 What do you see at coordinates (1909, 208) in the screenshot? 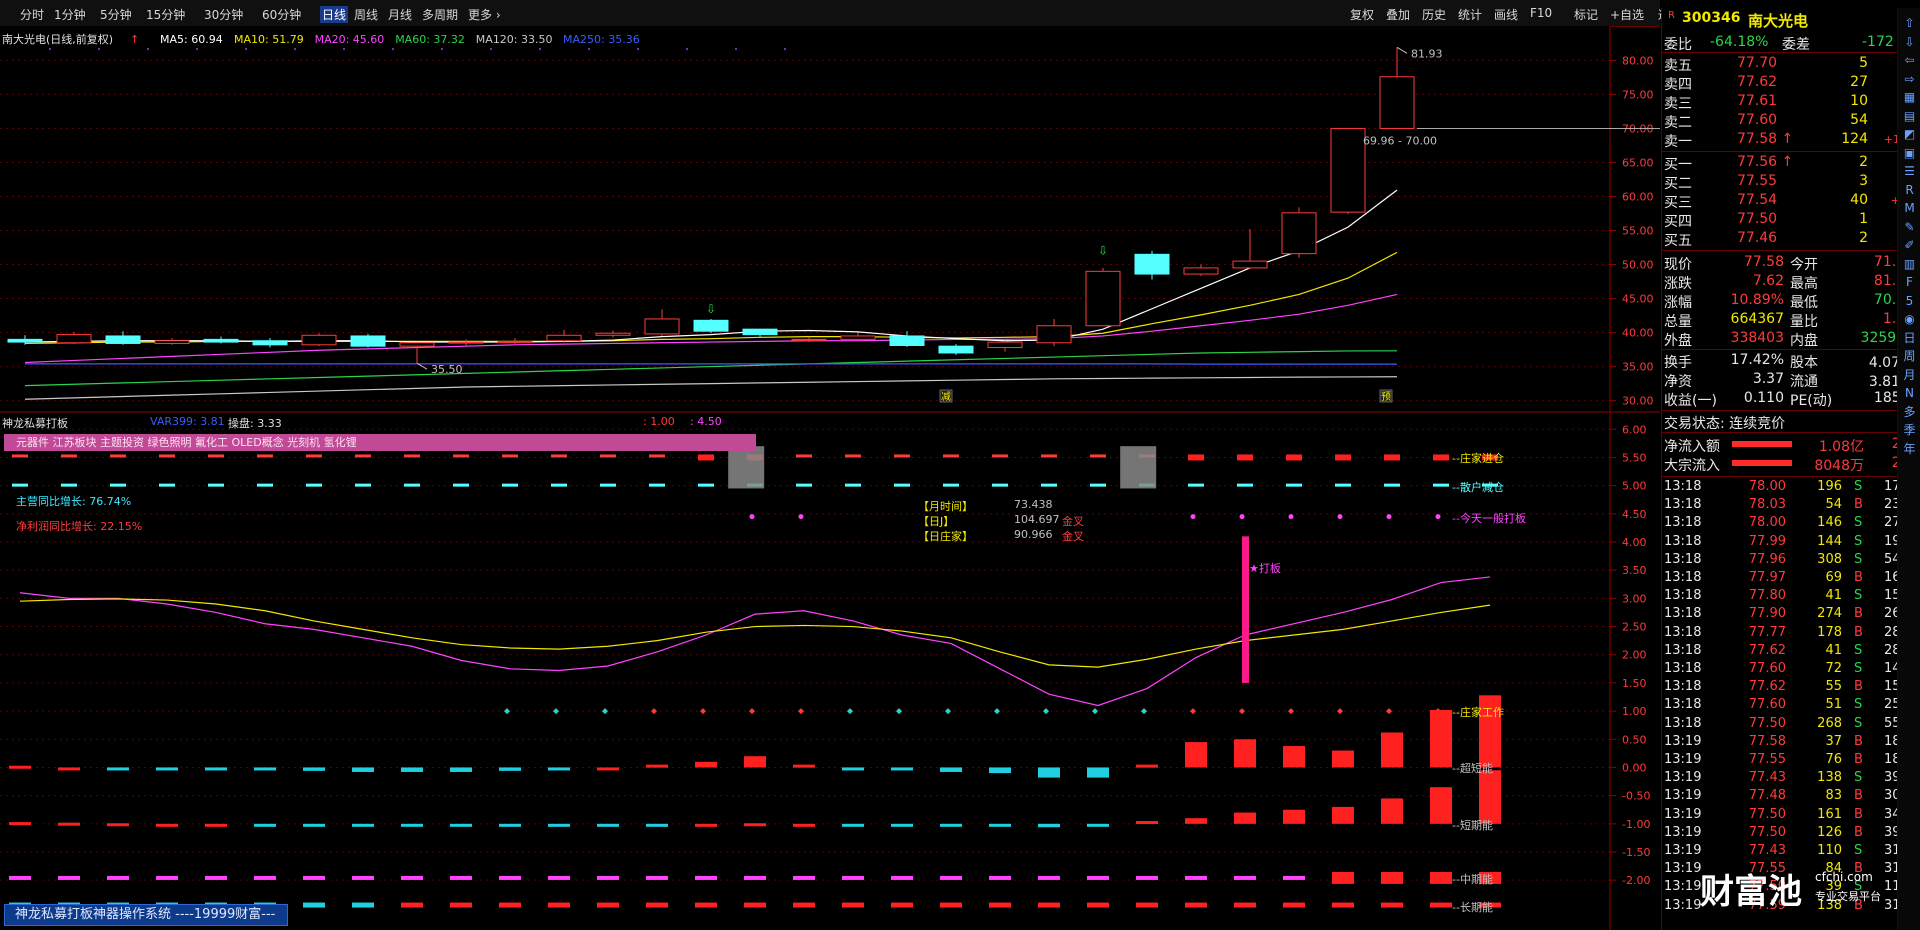
I see `ma-icon: M` at bounding box center [1909, 208].